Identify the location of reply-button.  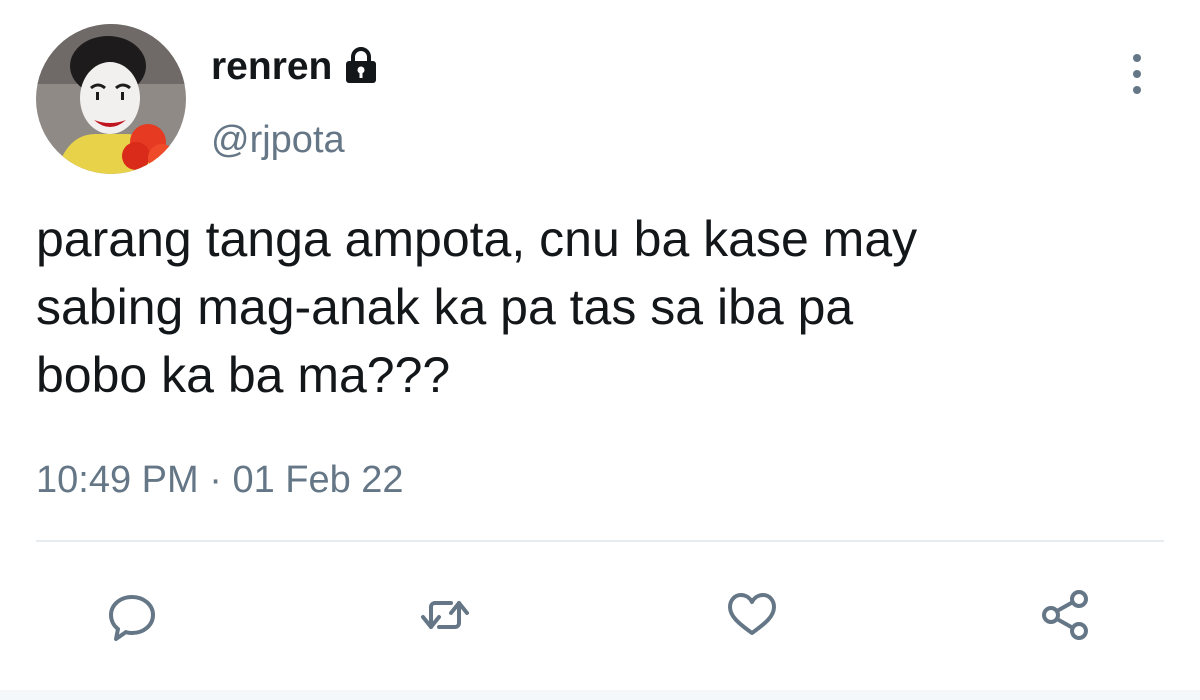
(132, 615).